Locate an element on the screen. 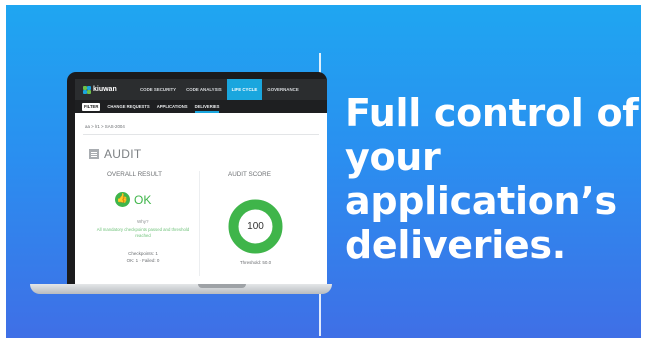 The image size is (647, 343). score-gauge: 100 is located at coordinates (255, 226).